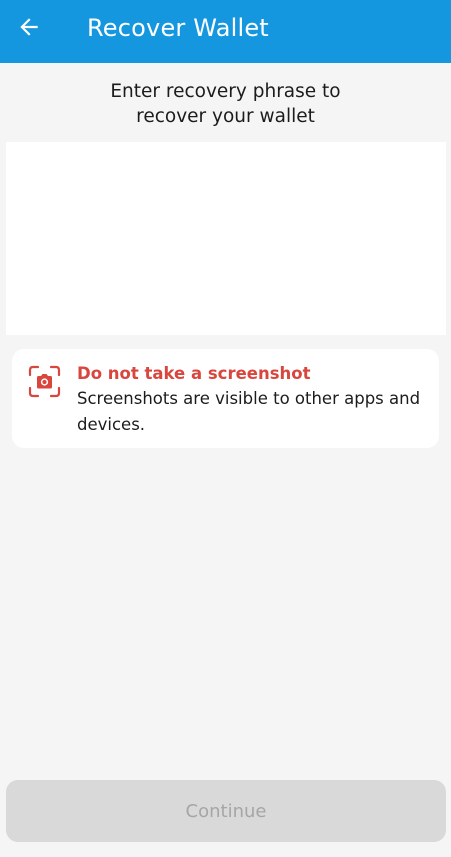 The width and height of the screenshot is (451, 857). What do you see at coordinates (225, 116) in the screenshot?
I see `prompt-line-2: recover your wallet` at bounding box center [225, 116].